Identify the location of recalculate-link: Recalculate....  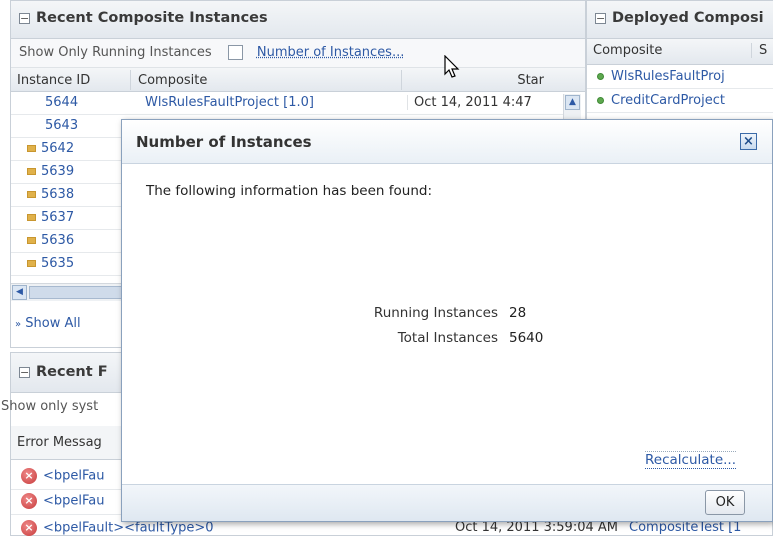
(690, 460).